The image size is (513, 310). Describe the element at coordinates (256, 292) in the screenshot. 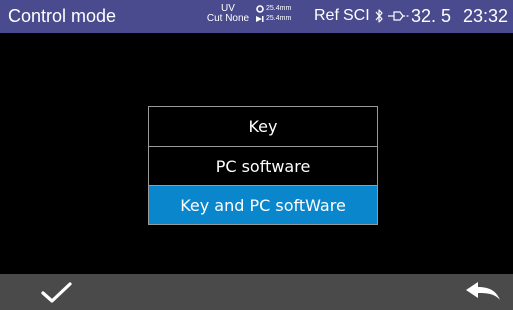

I see `bottom-bar` at that location.